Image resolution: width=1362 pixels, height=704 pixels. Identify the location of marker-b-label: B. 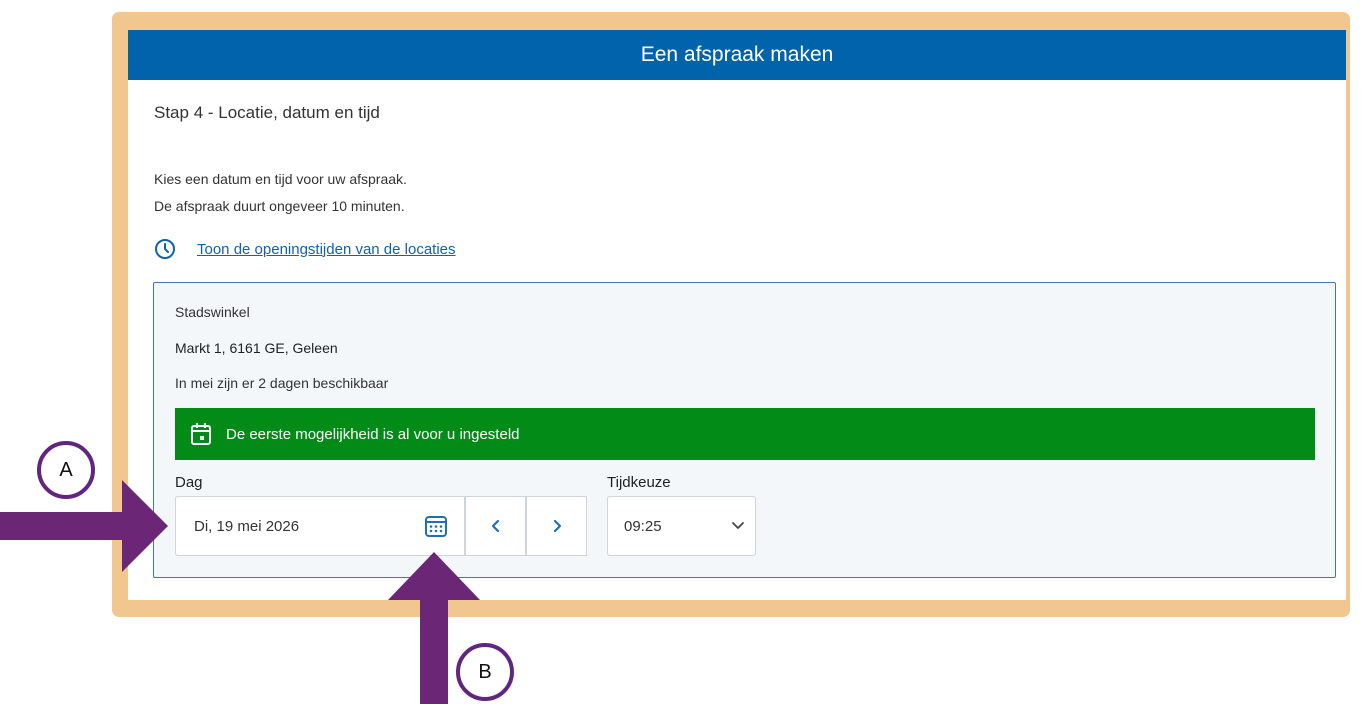
(485, 671).